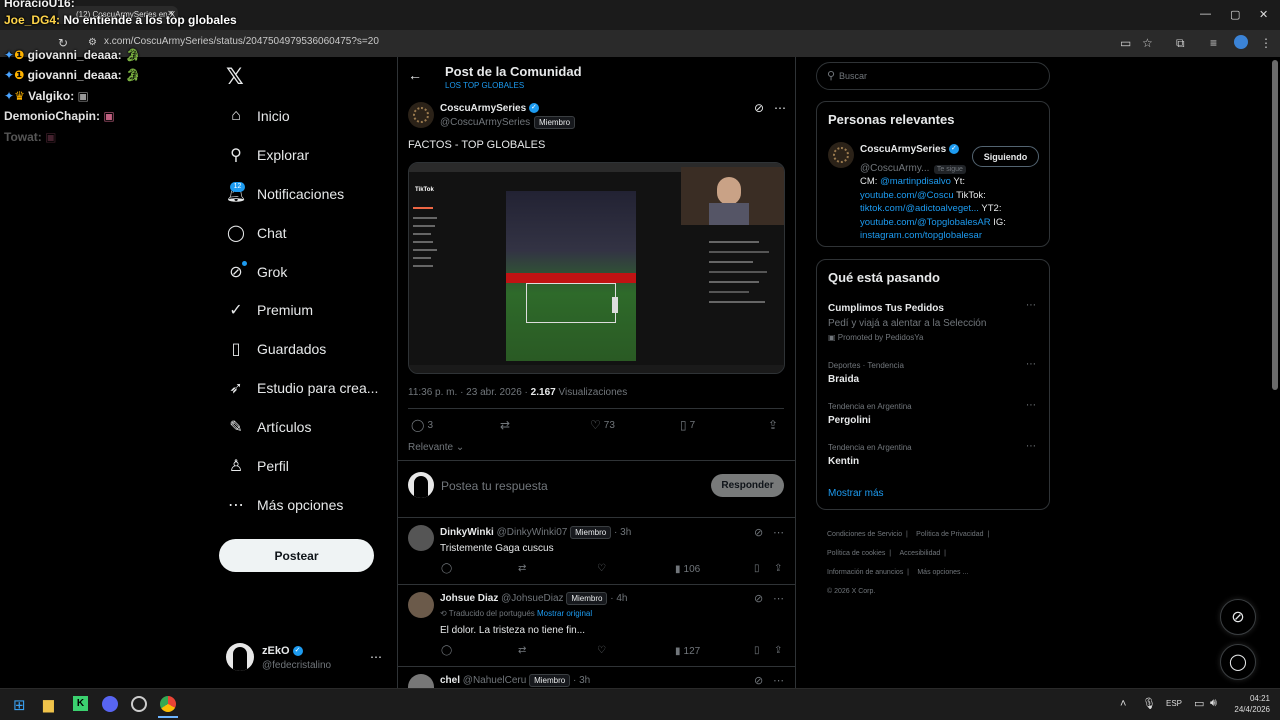 This screenshot has width=1280, height=720. Describe the element at coordinates (306, 116) in the screenshot. I see `nav-item-inicio: ⌂ Inicio` at that location.